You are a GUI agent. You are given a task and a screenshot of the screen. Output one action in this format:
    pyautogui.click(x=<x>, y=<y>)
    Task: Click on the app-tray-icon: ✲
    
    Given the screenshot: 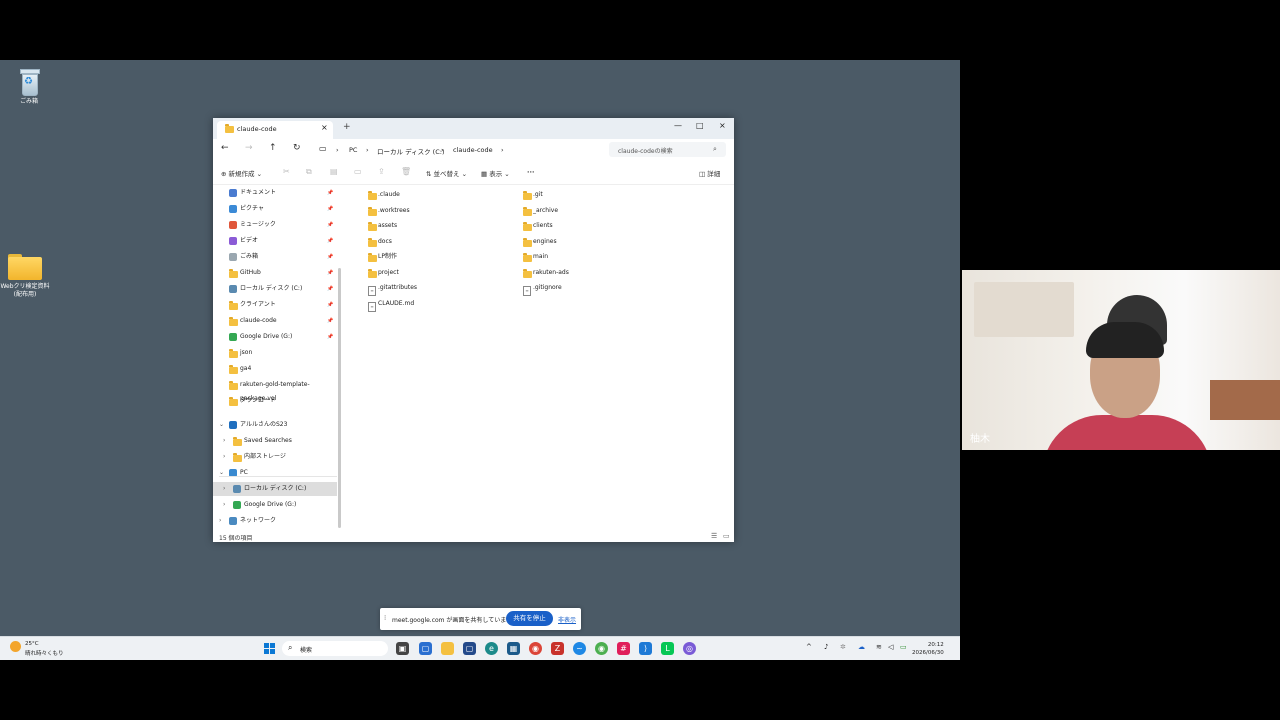 What is the action you would take?
    pyautogui.click(x=843, y=647)
    